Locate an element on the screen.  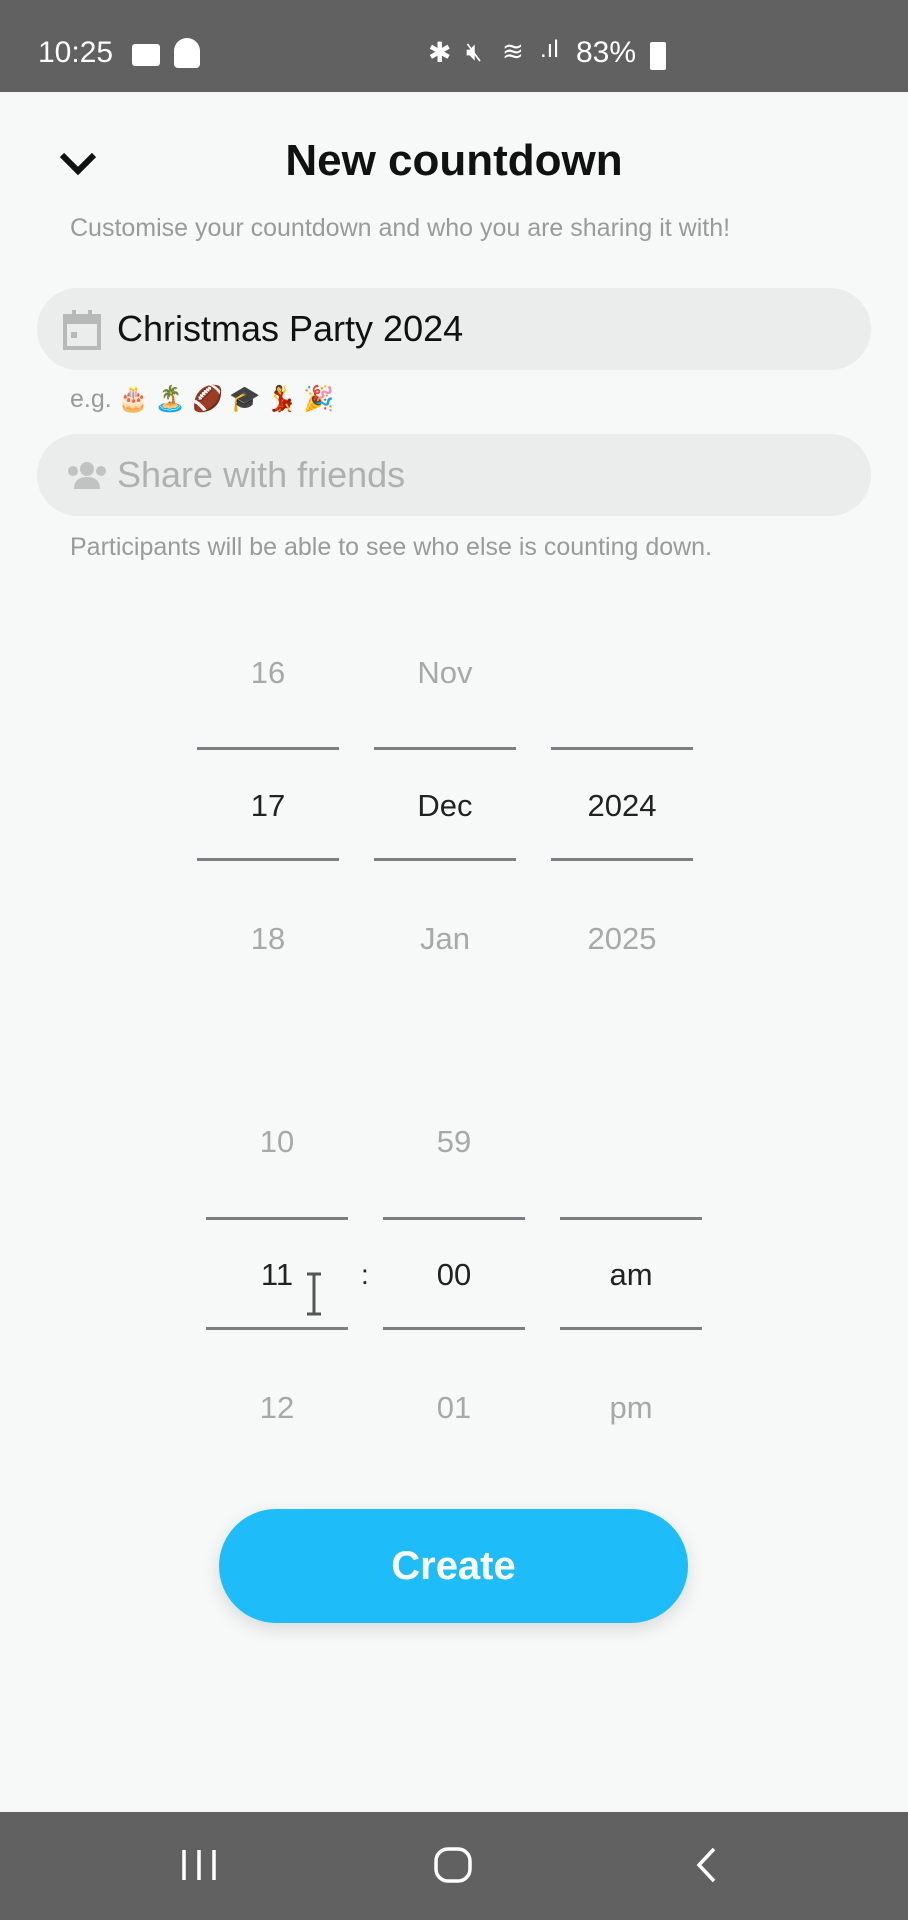
share-with-friends-input: Share with friends is located at coordinates (454, 475).